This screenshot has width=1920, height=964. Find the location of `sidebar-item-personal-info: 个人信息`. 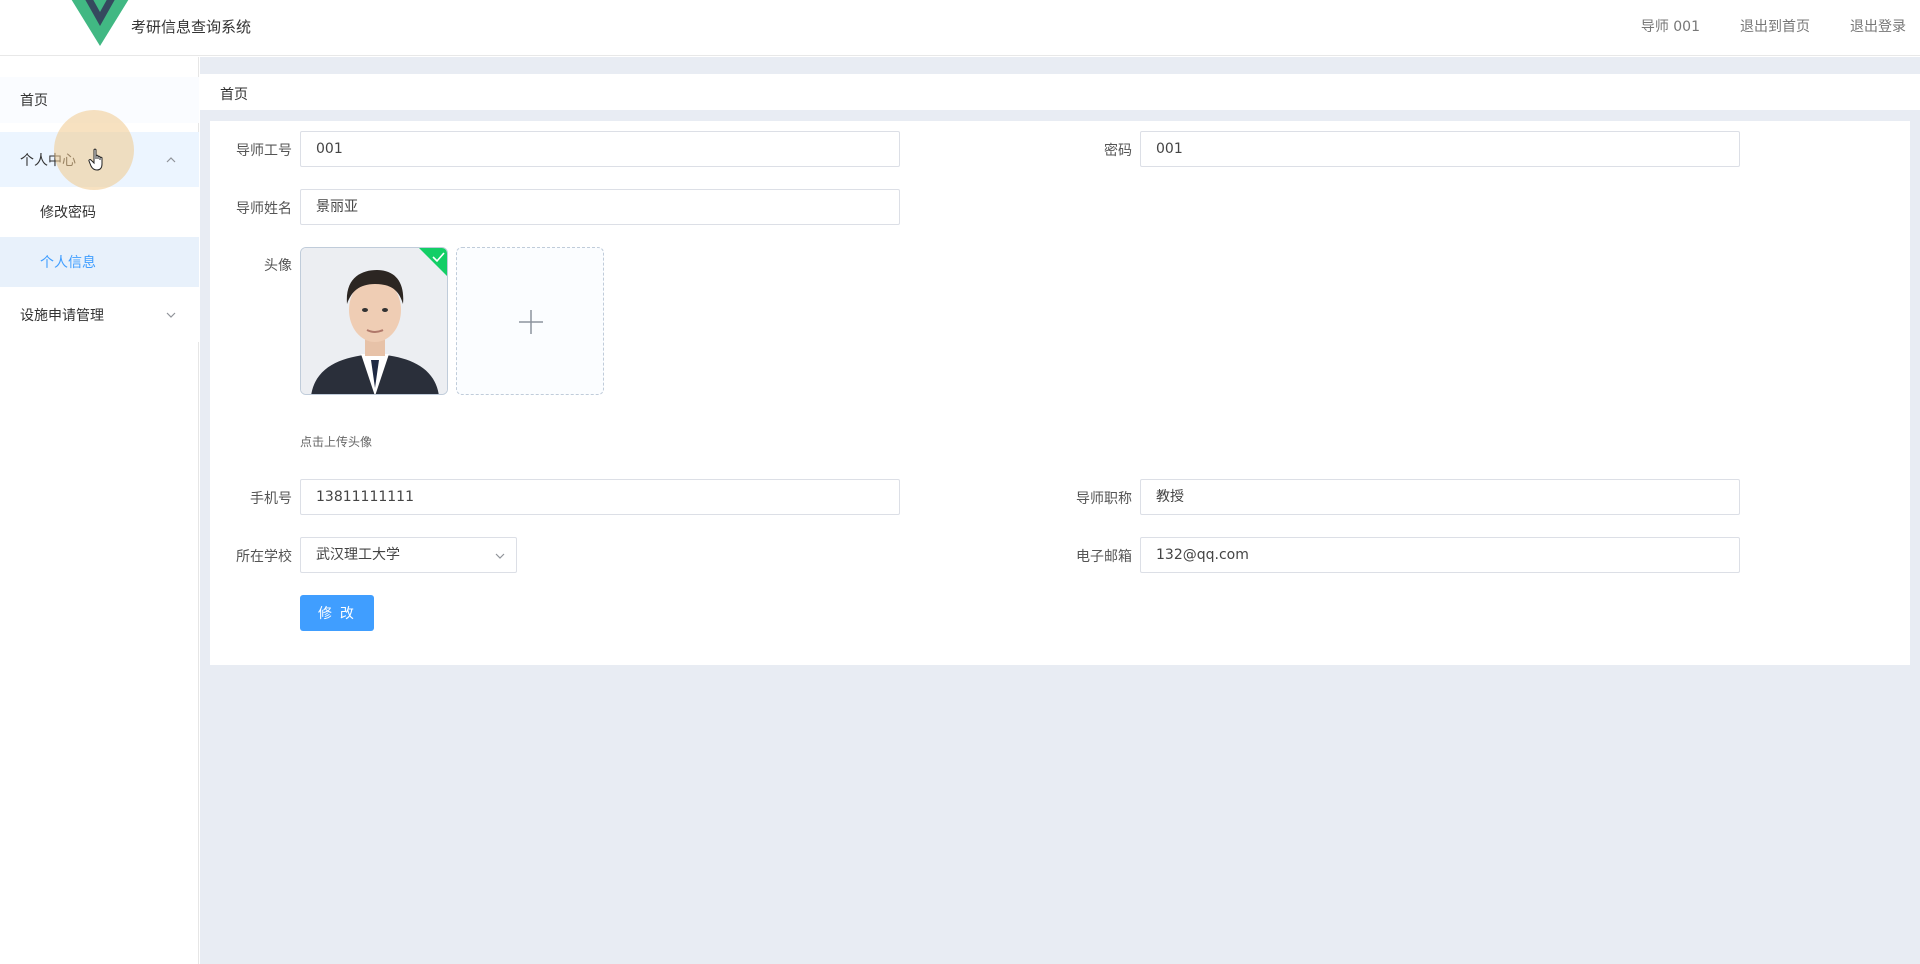

sidebar-item-personal-info: 个人信息 is located at coordinates (99, 262).